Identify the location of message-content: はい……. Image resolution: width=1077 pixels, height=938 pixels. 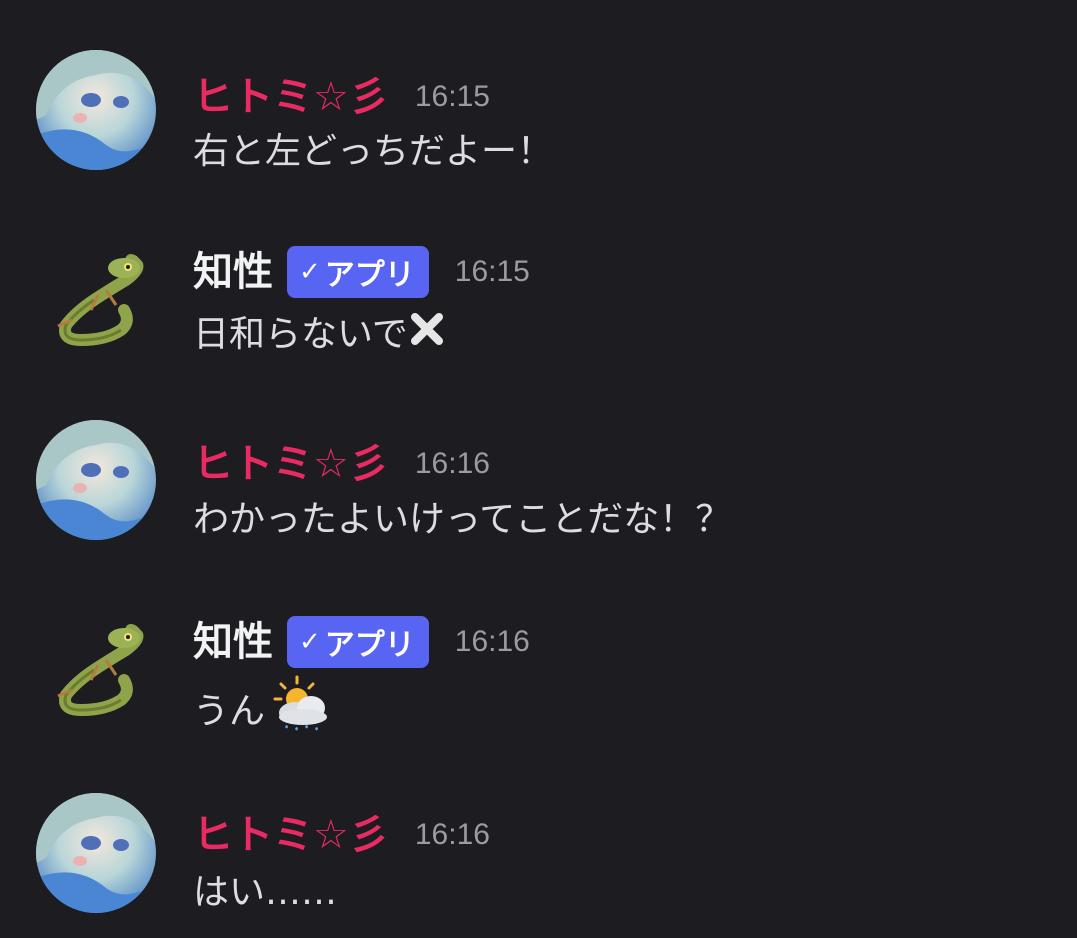
(265, 892).